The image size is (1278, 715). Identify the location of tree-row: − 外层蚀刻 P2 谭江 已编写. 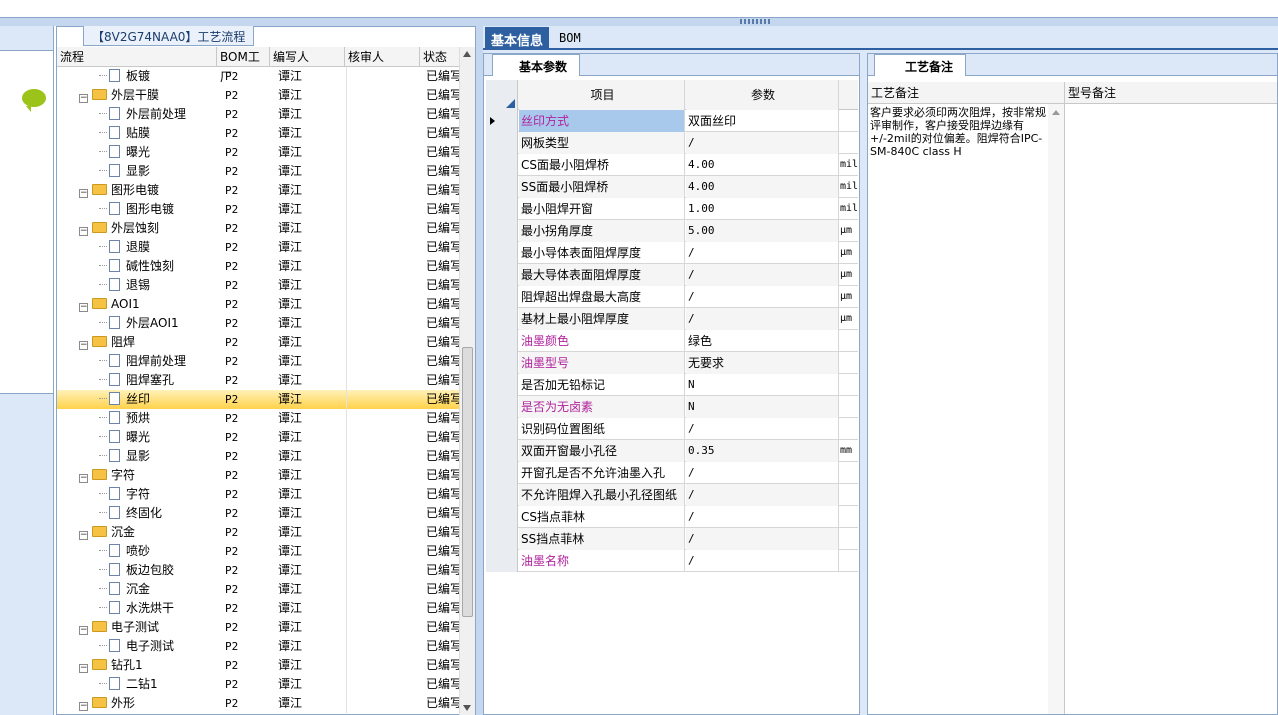
(258, 228).